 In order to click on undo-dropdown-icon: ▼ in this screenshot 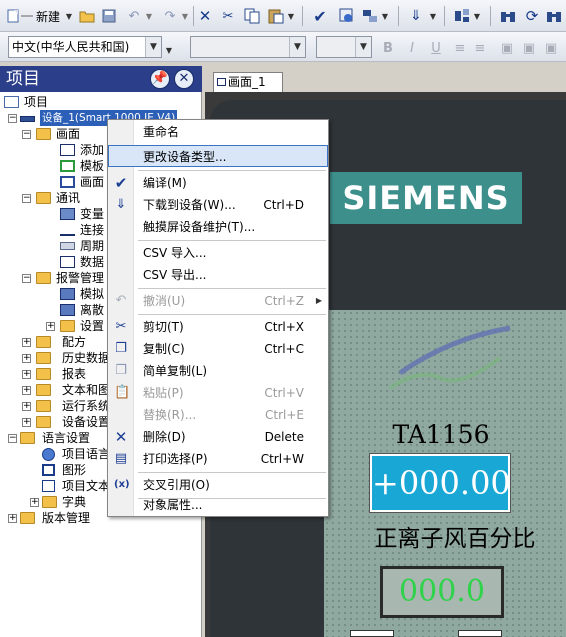, I will do `click(149, 16)`.